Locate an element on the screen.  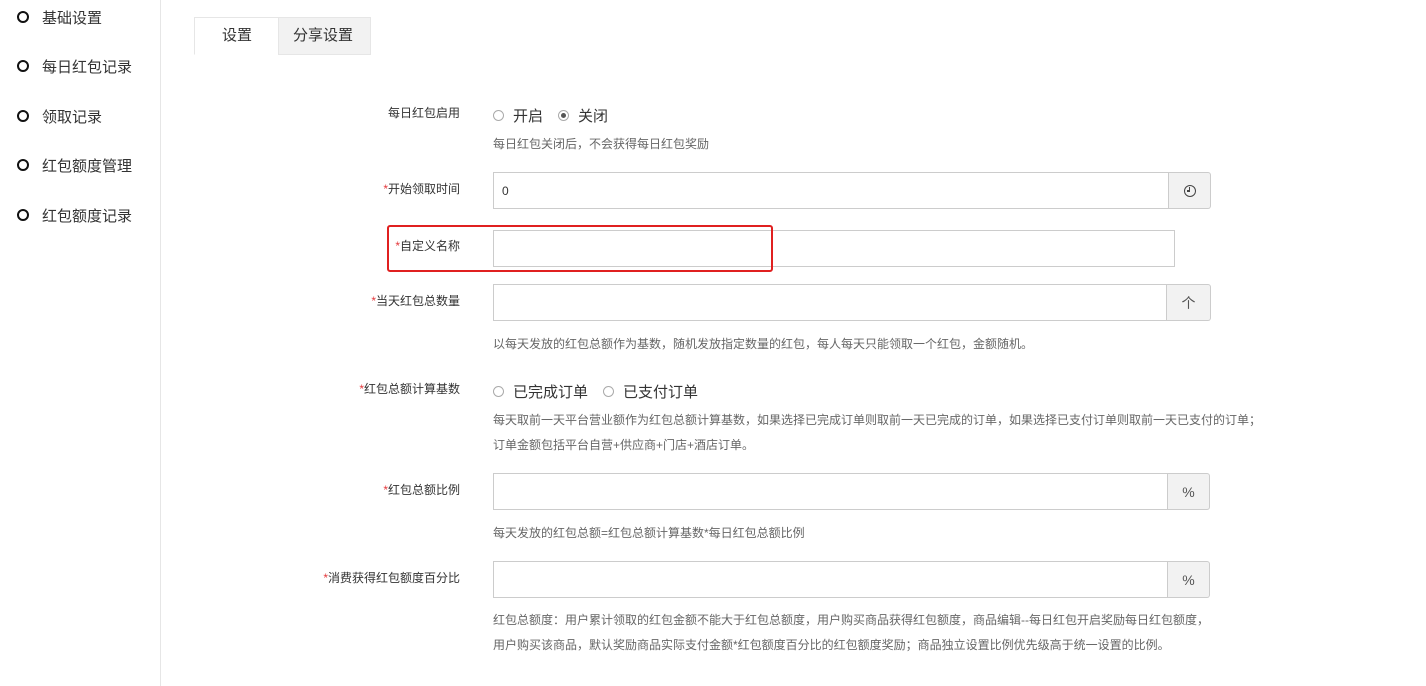
consume-ratio-label: *消费获得红包额度百分比 is located at coordinates (391, 577).